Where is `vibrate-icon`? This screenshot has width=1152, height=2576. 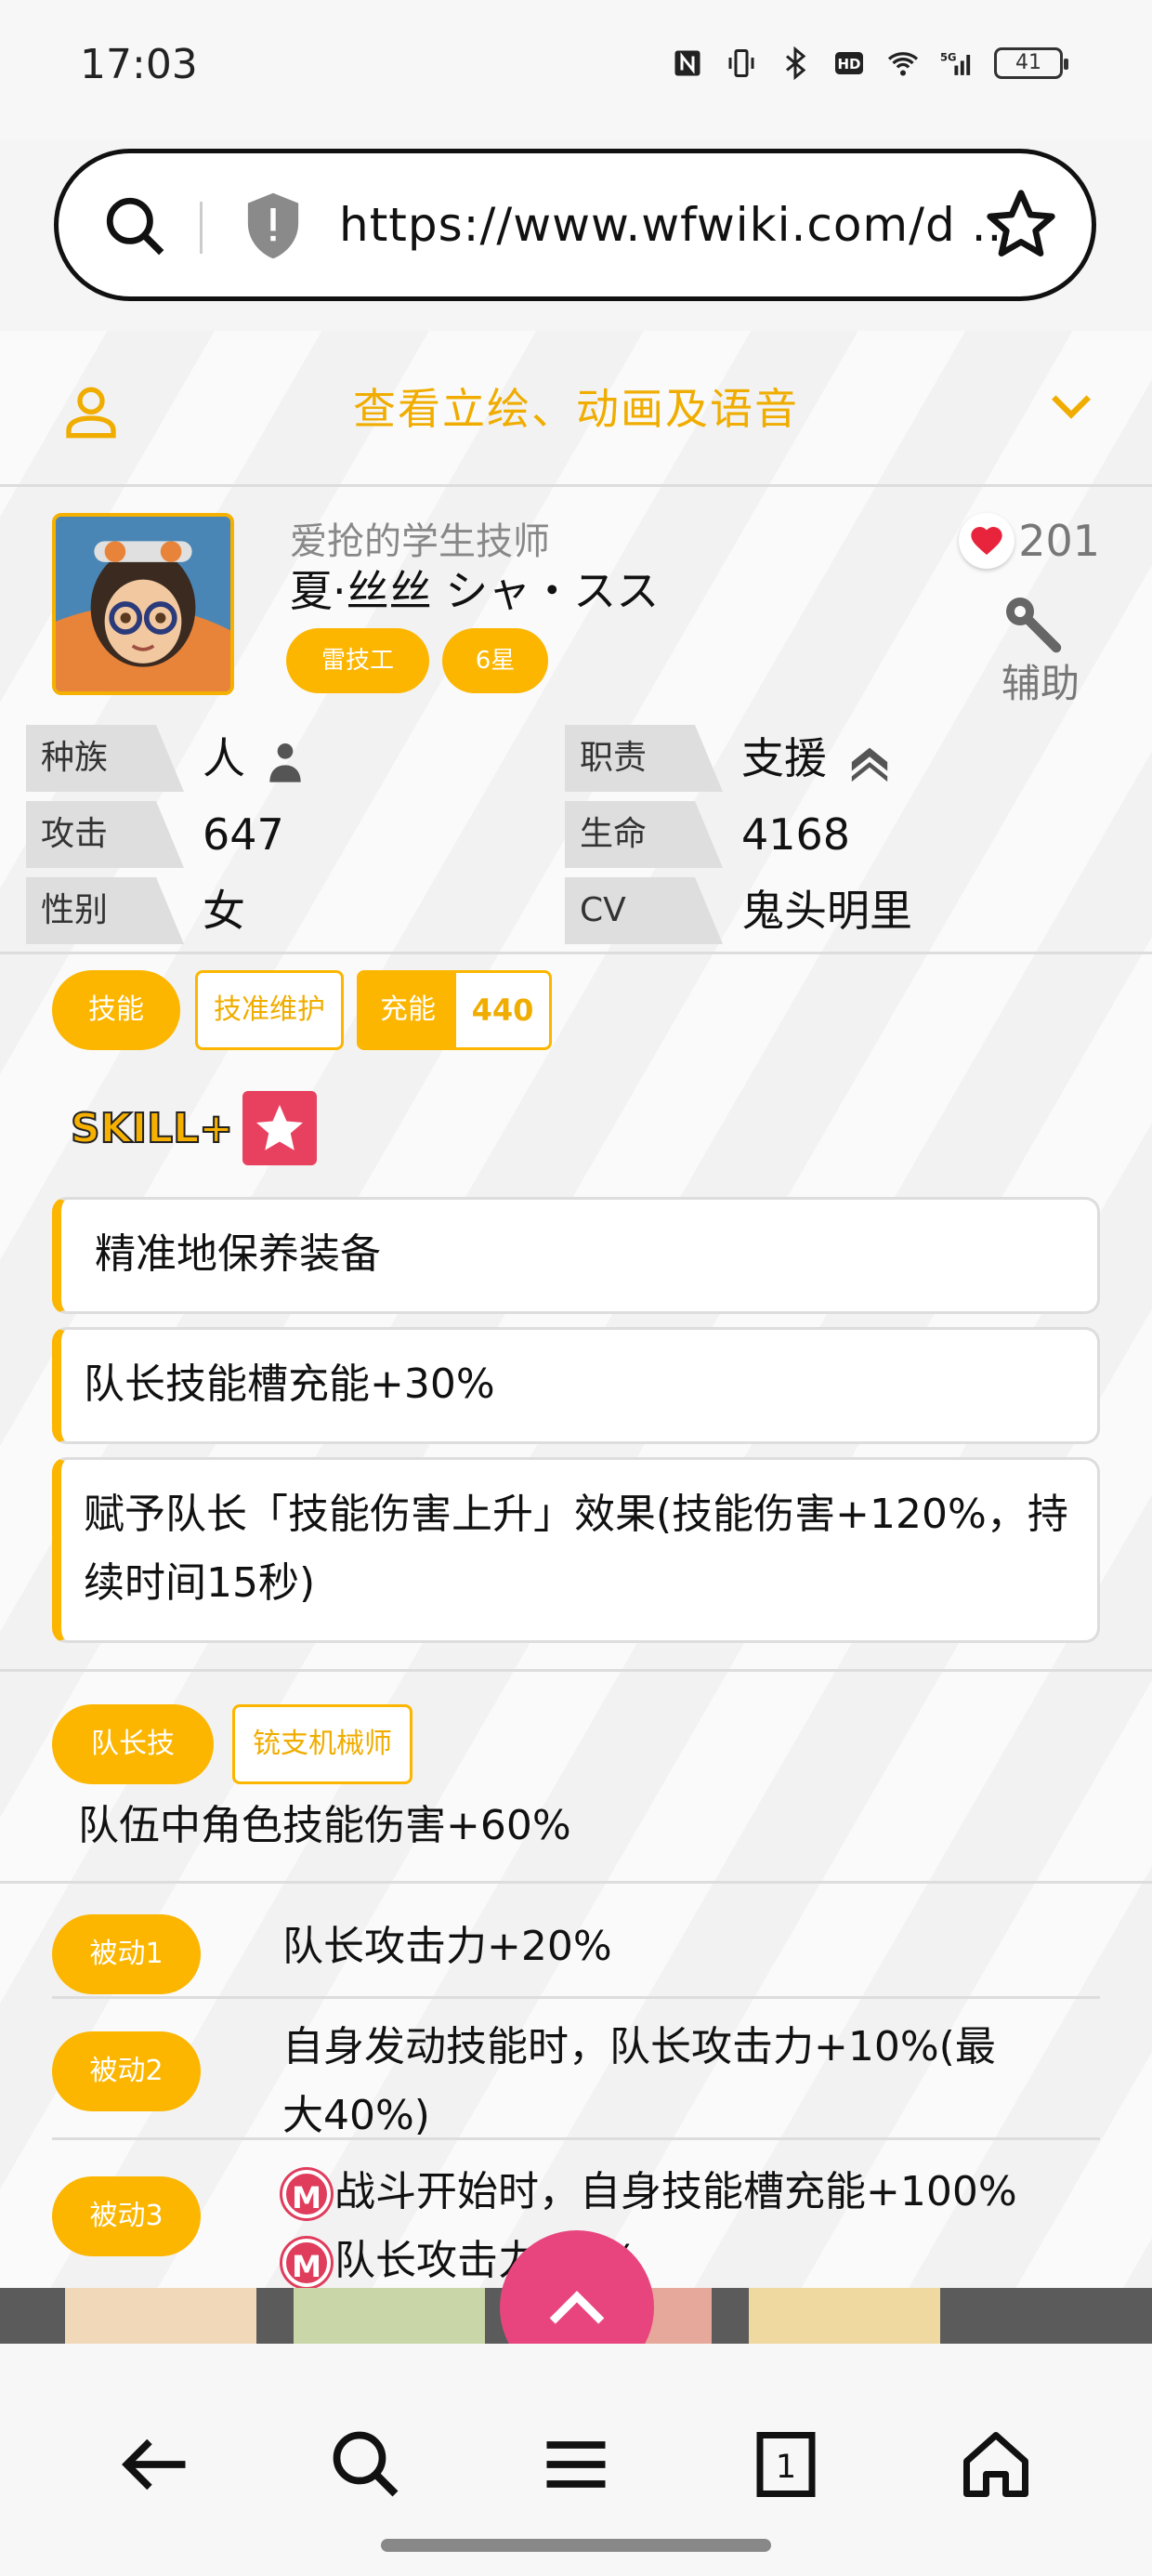 vibrate-icon is located at coordinates (741, 63).